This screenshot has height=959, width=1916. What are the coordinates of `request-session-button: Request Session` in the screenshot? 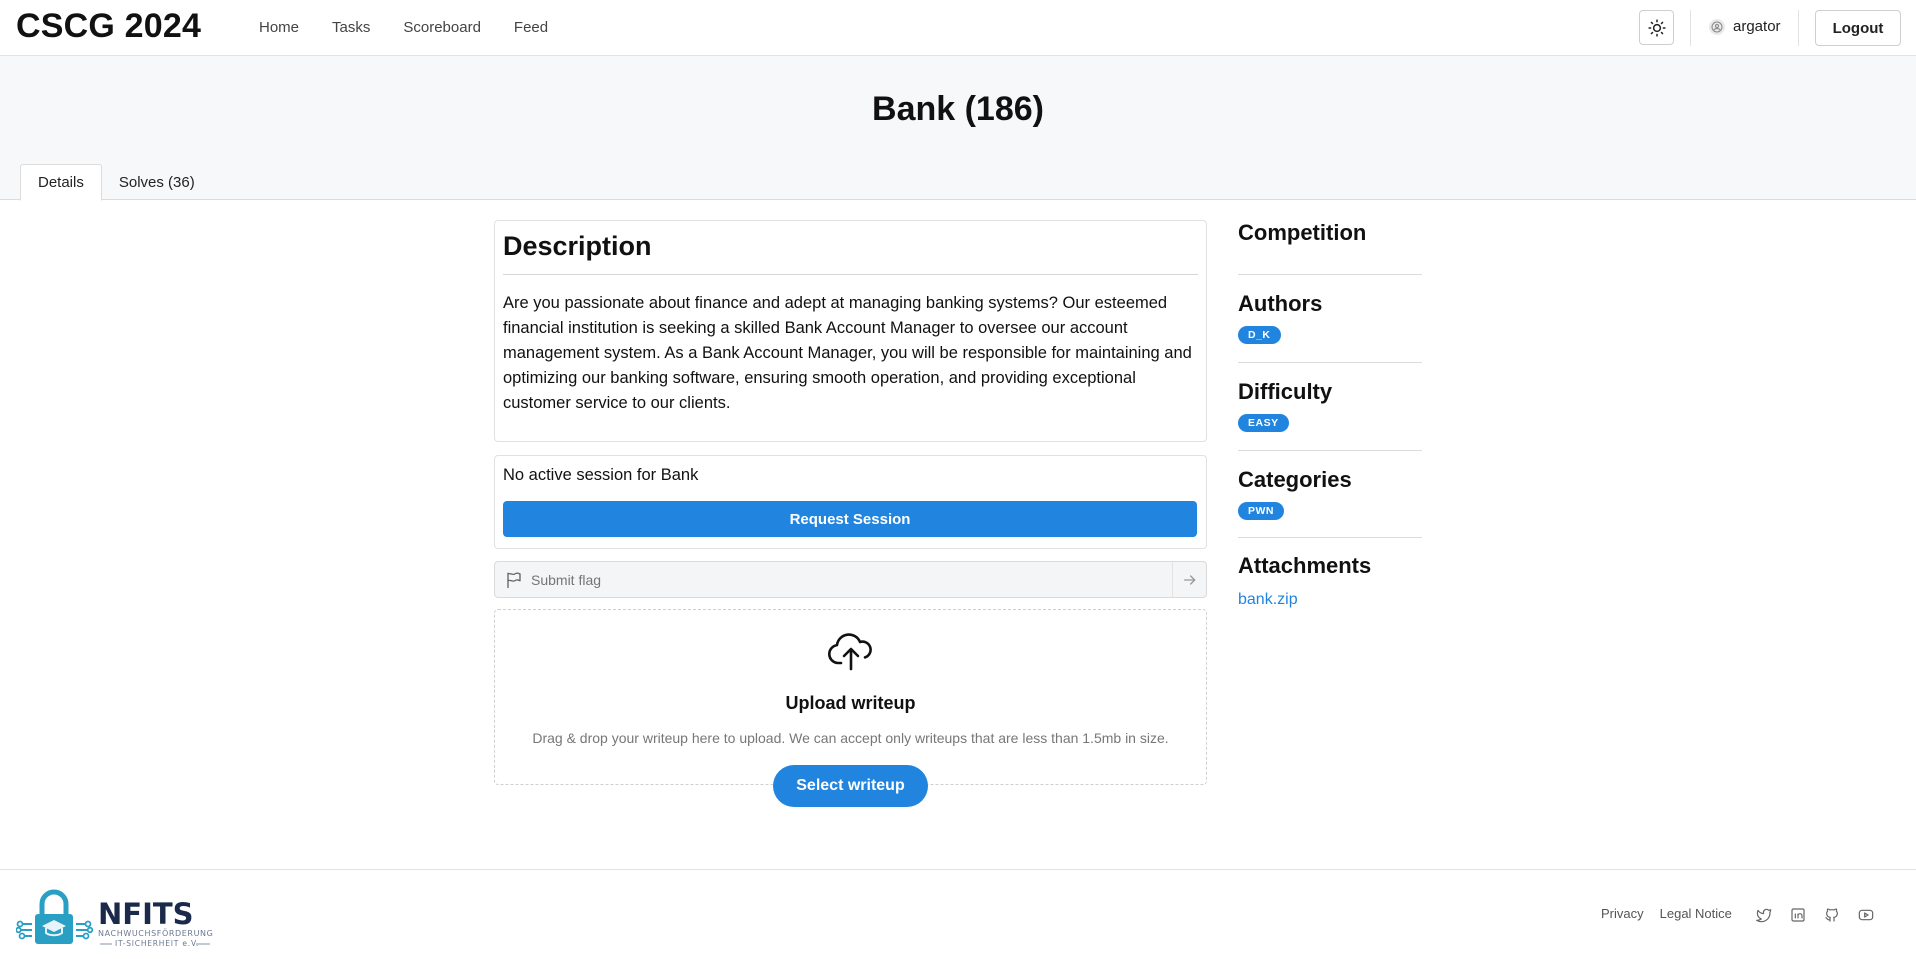 It's located at (850, 519).